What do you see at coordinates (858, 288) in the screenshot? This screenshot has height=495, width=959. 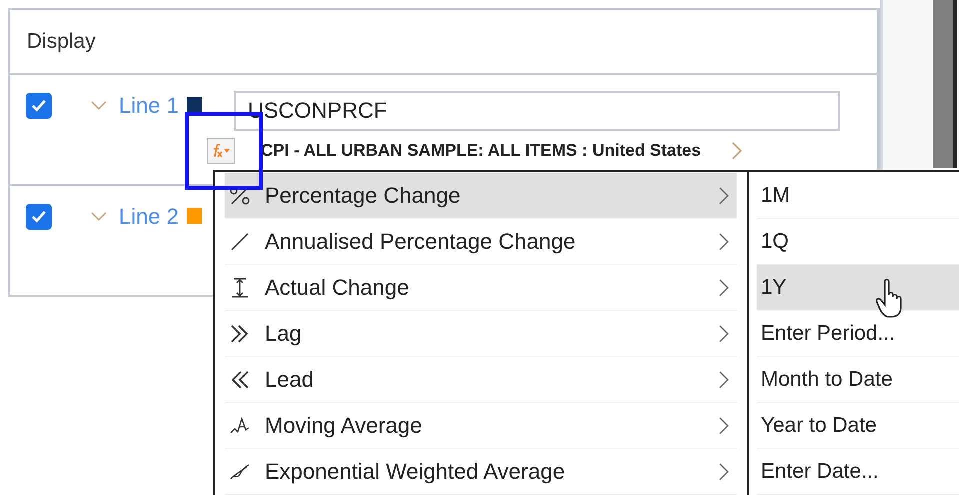 I see `menu-item: 1Y` at bounding box center [858, 288].